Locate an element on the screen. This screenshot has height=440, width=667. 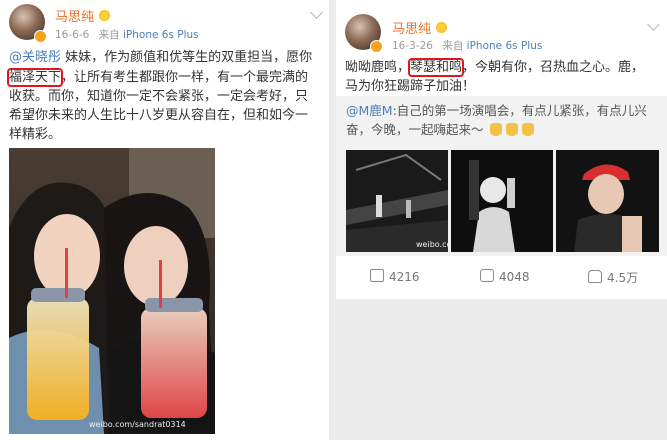
like-button: 4.5万 is located at coordinates (613, 277).